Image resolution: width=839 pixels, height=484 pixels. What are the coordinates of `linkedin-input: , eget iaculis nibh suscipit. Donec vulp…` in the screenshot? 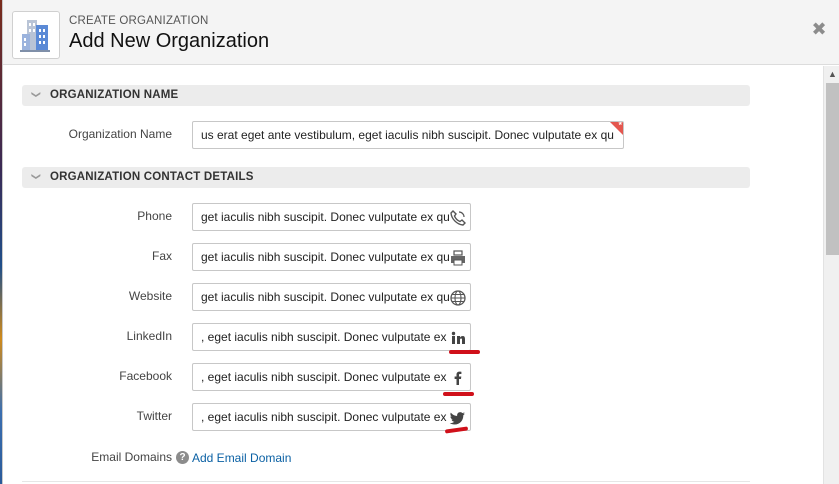 It's located at (331, 337).